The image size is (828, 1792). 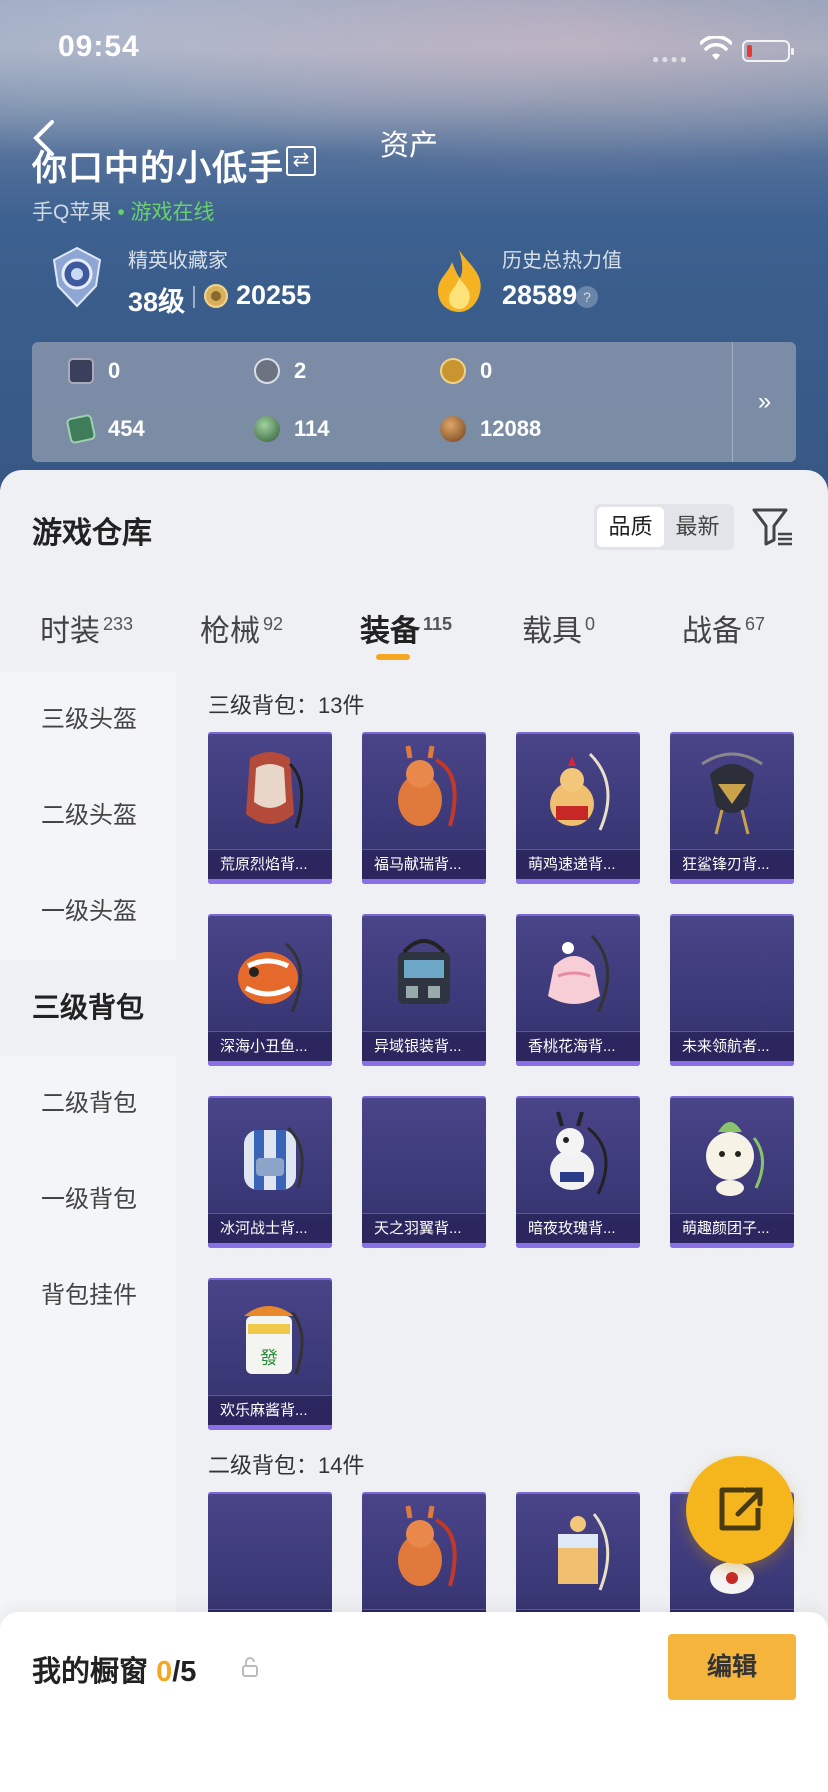 I want to click on signal-icon: ●●●●, so click(x=670, y=59).